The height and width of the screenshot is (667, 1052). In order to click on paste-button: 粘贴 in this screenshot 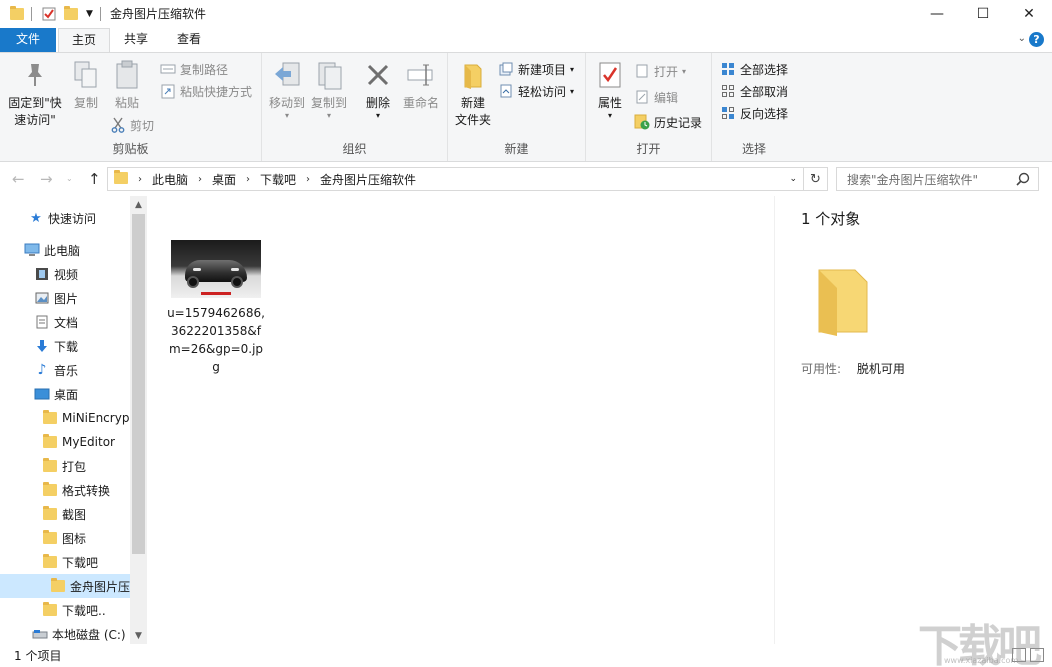, I will do `click(127, 85)`.